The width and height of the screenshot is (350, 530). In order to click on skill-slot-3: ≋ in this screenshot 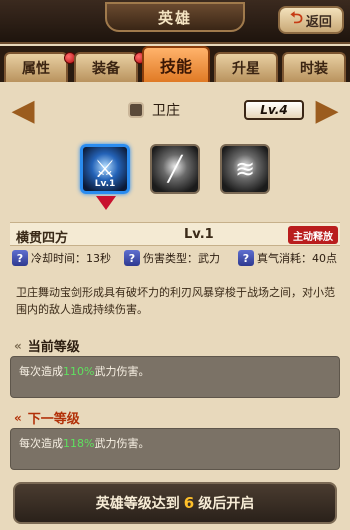, I will do `click(245, 169)`.